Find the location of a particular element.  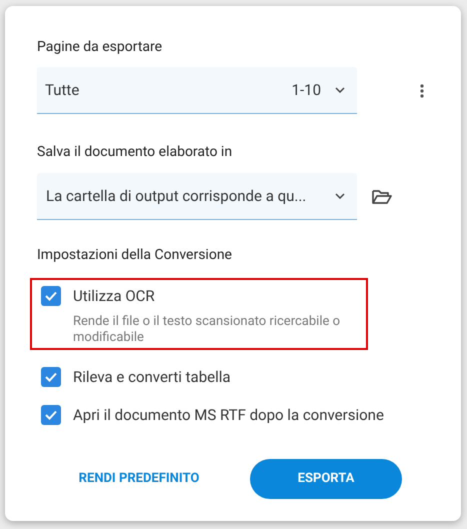

option-label: Rileva e converti tabella is located at coordinates (152, 377).